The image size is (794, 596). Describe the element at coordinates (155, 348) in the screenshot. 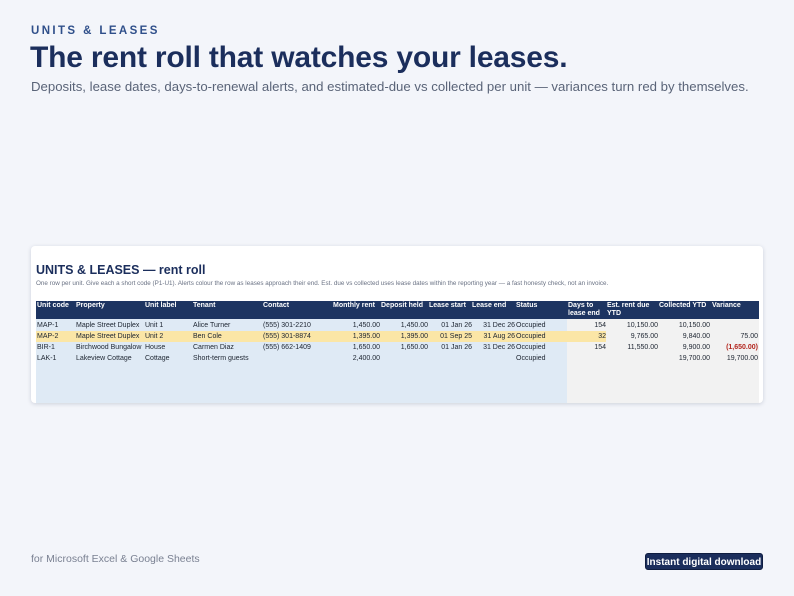

I see `cell-unit-label: House` at that location.